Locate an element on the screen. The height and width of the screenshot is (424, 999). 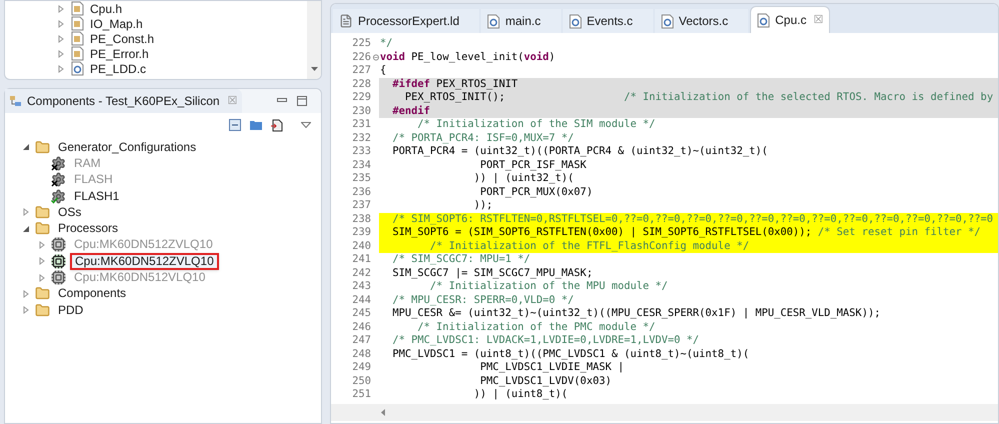
line-number: 241 is located at coordinates (361, 259).